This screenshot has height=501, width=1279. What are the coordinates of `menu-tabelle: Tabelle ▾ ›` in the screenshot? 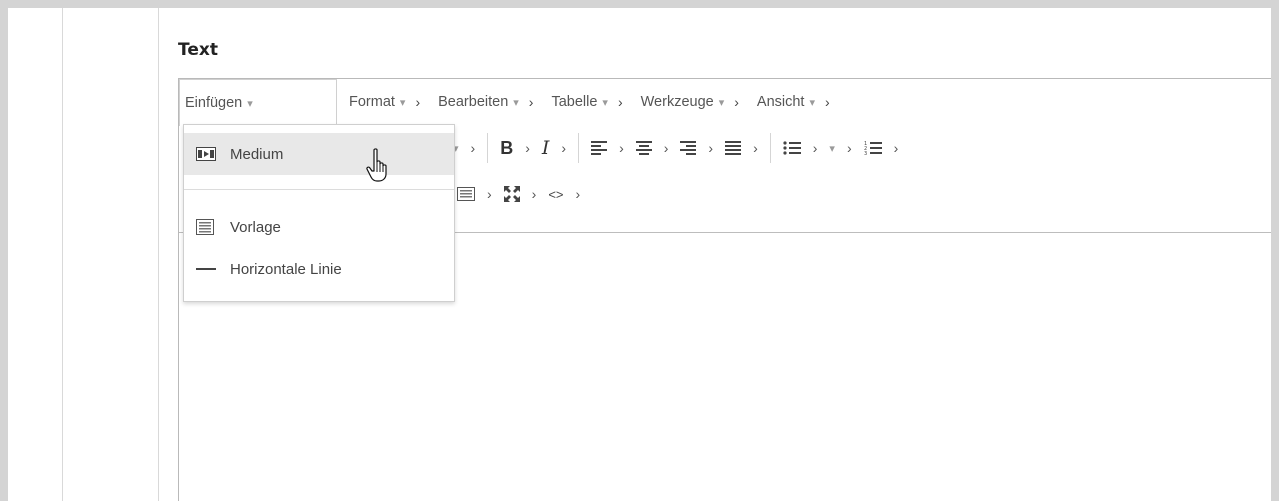 It's located at (591, 102).